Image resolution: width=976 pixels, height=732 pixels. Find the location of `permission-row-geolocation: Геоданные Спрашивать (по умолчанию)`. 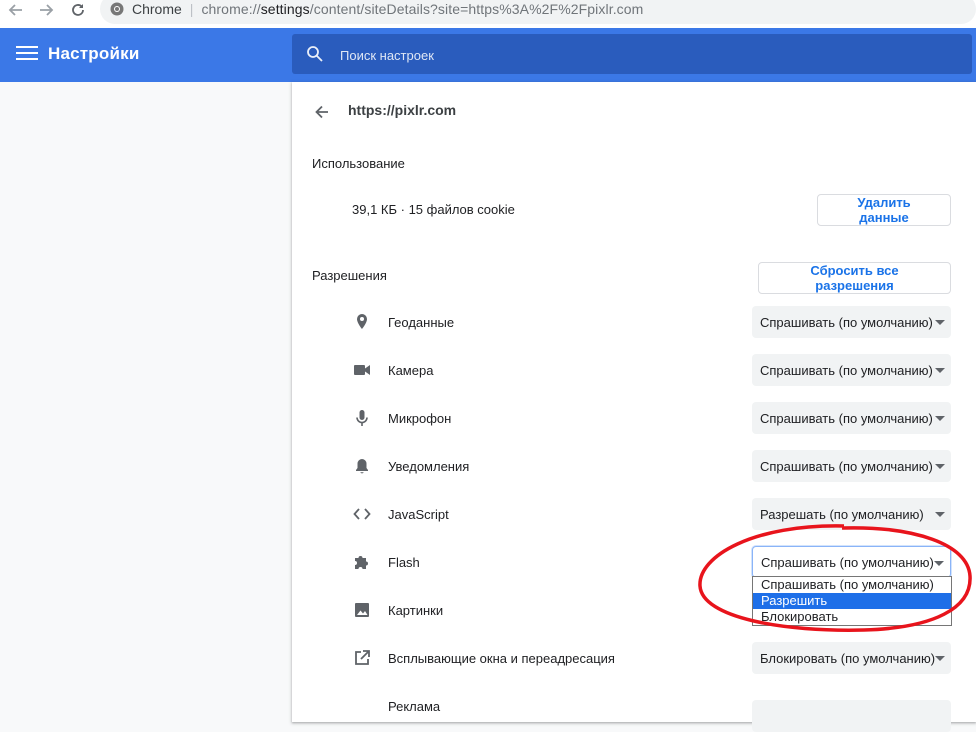

permission-row-geolocation: Геоданные Спрашивать (по умолчанию) is located at coordinates (634, 322).